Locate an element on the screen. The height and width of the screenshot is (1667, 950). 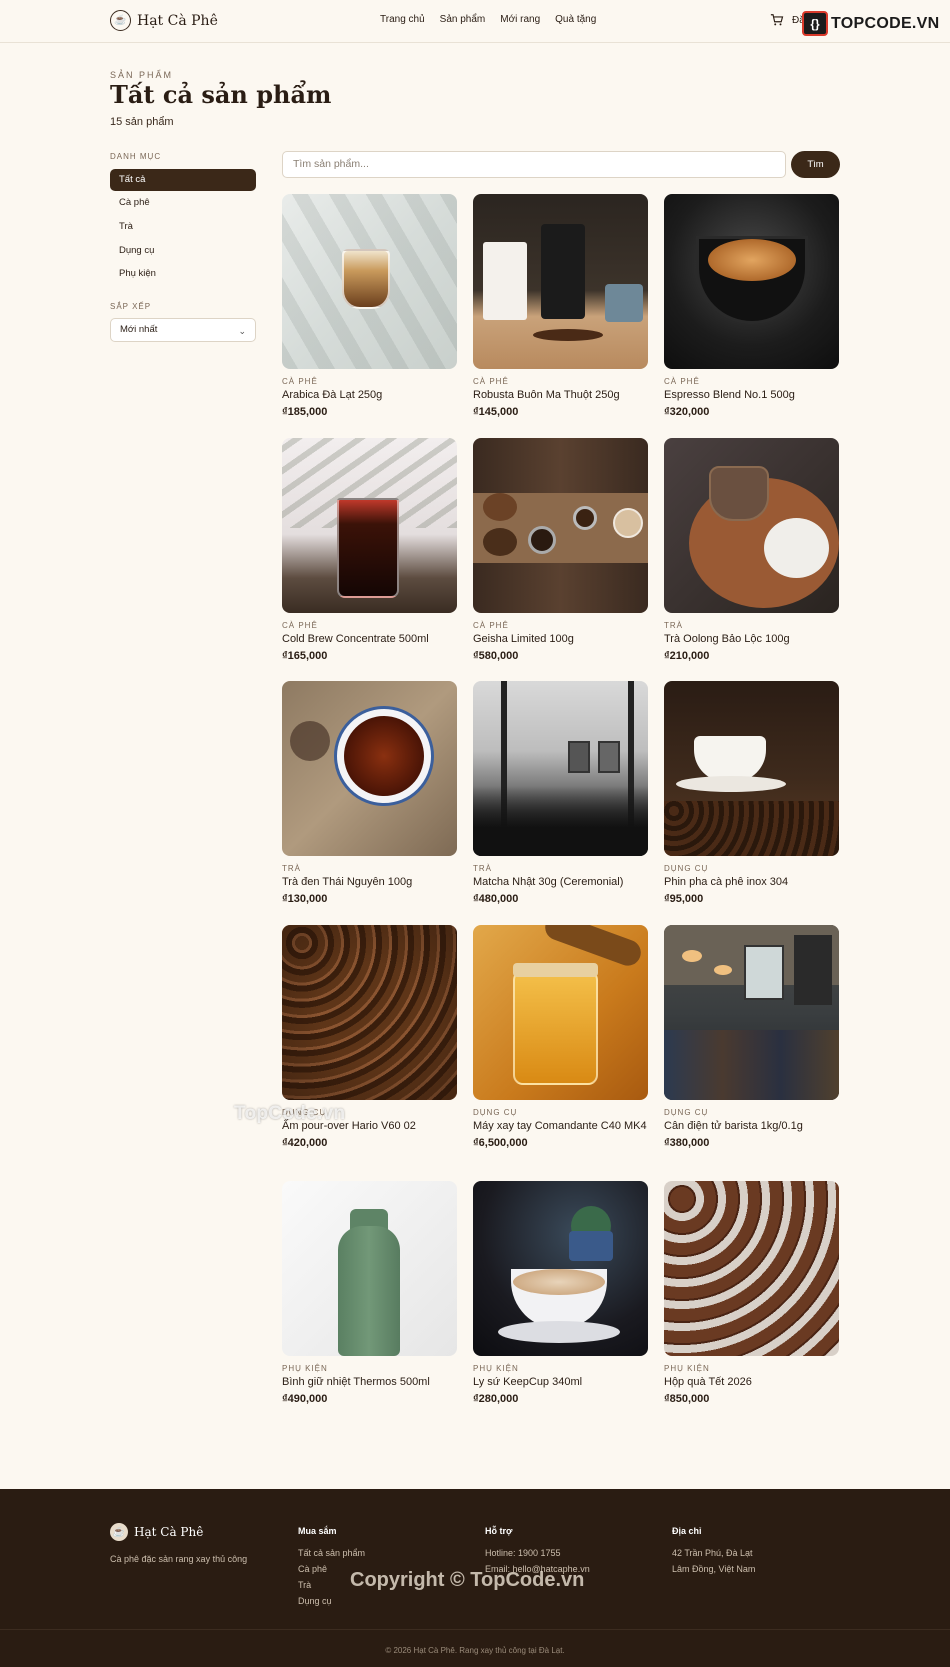
category-all: Tất cả is located at coordinates (183, 180).